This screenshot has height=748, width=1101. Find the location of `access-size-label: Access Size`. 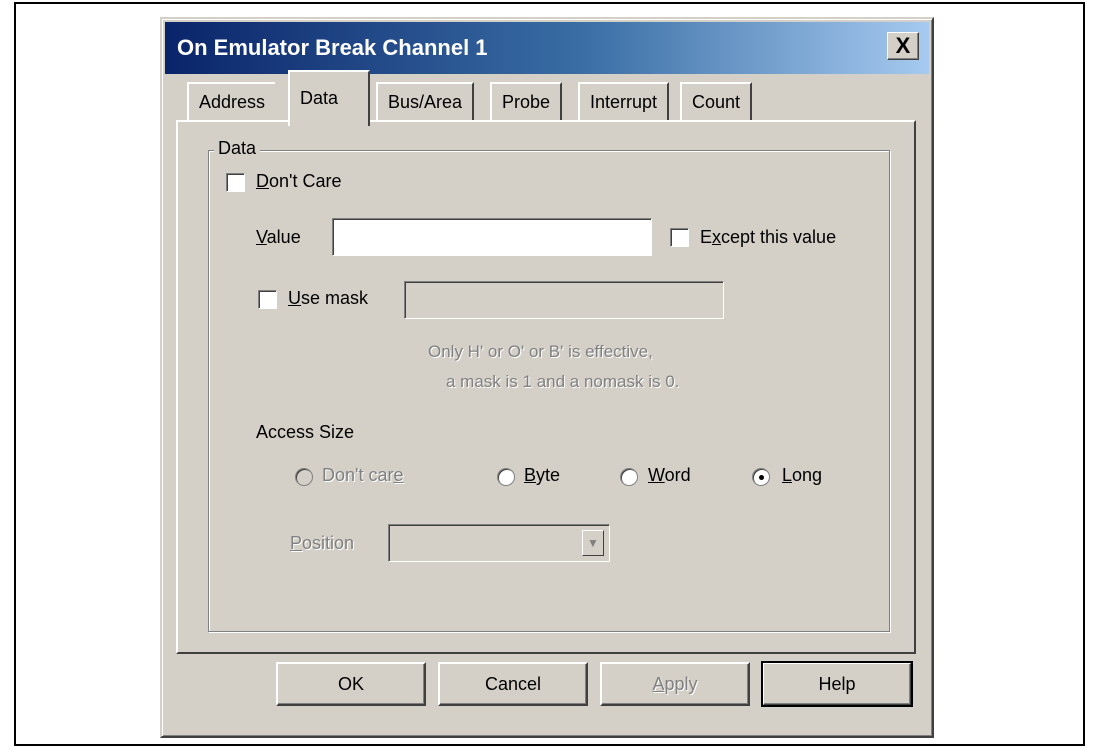

access-size-label: Access Size is located at coordinates (305, 432).